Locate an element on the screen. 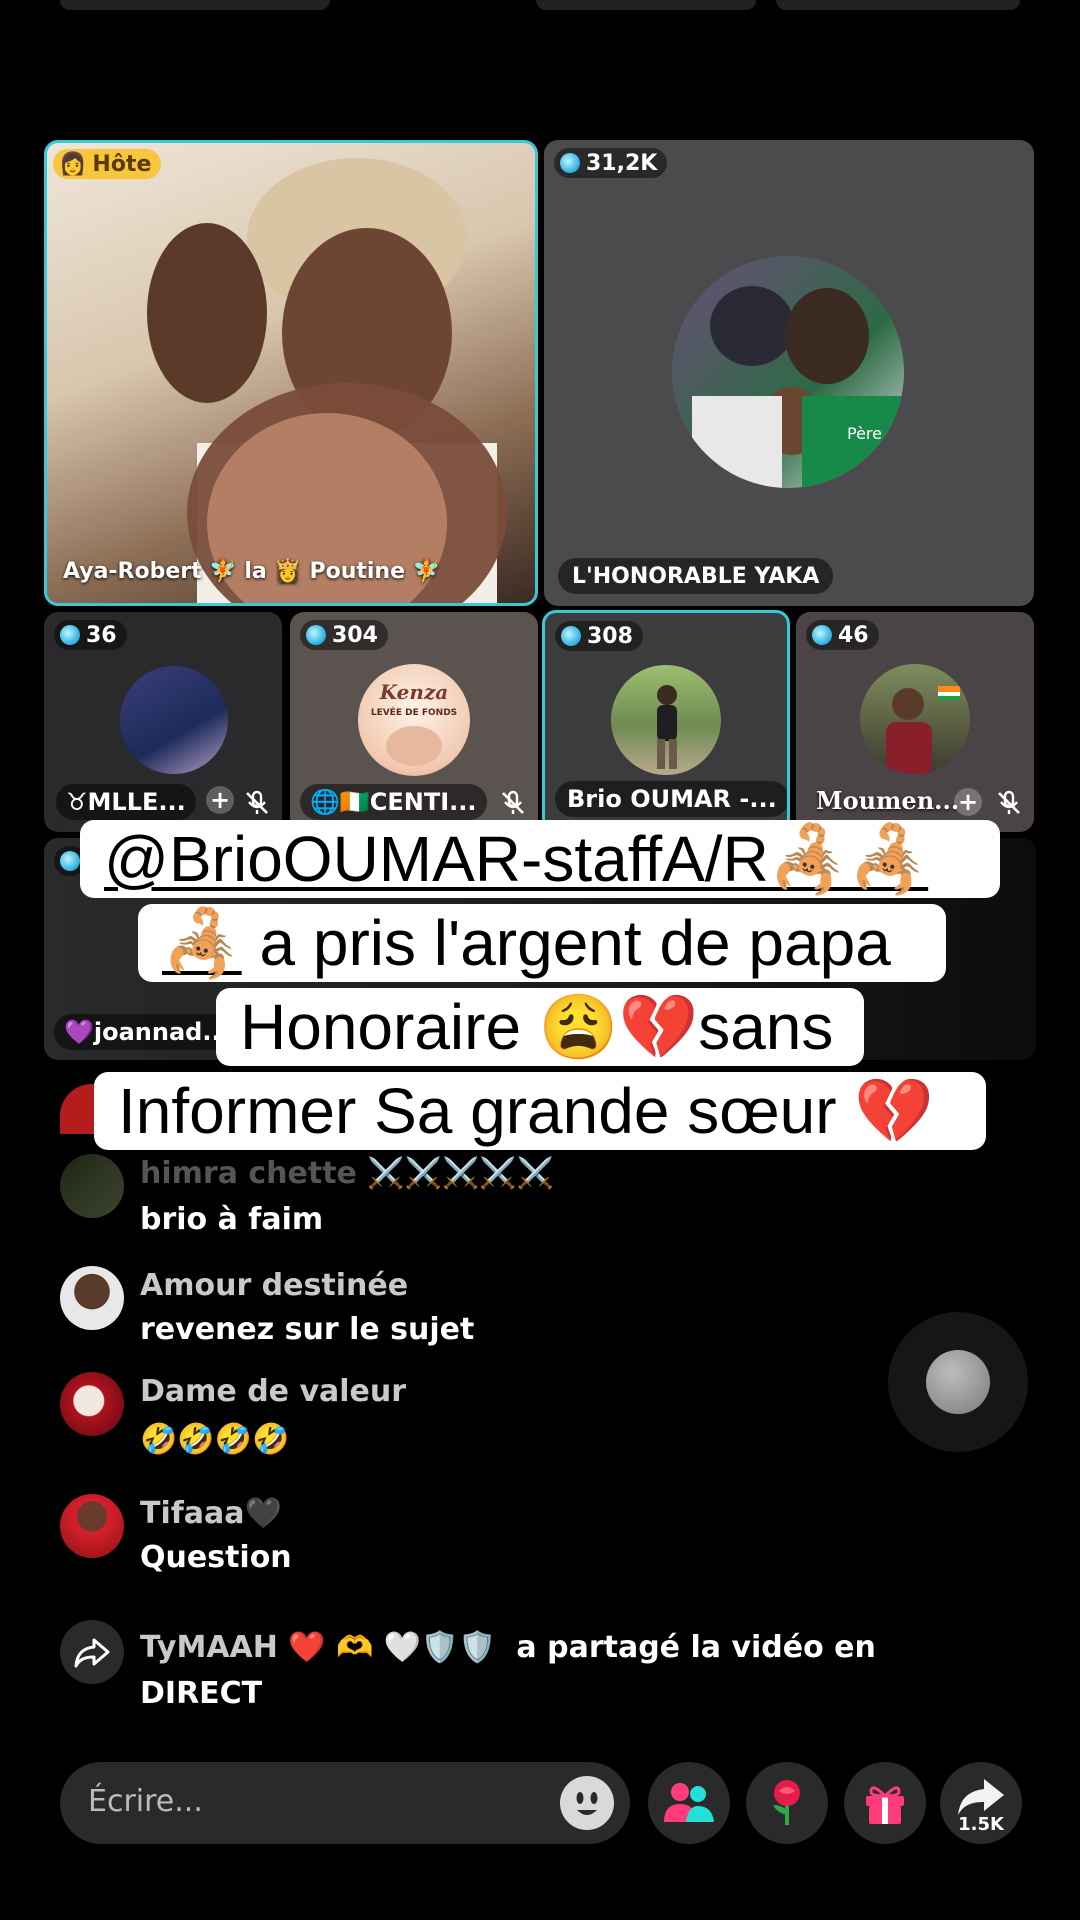  floating-knob is located at coordinates (958, 1382).